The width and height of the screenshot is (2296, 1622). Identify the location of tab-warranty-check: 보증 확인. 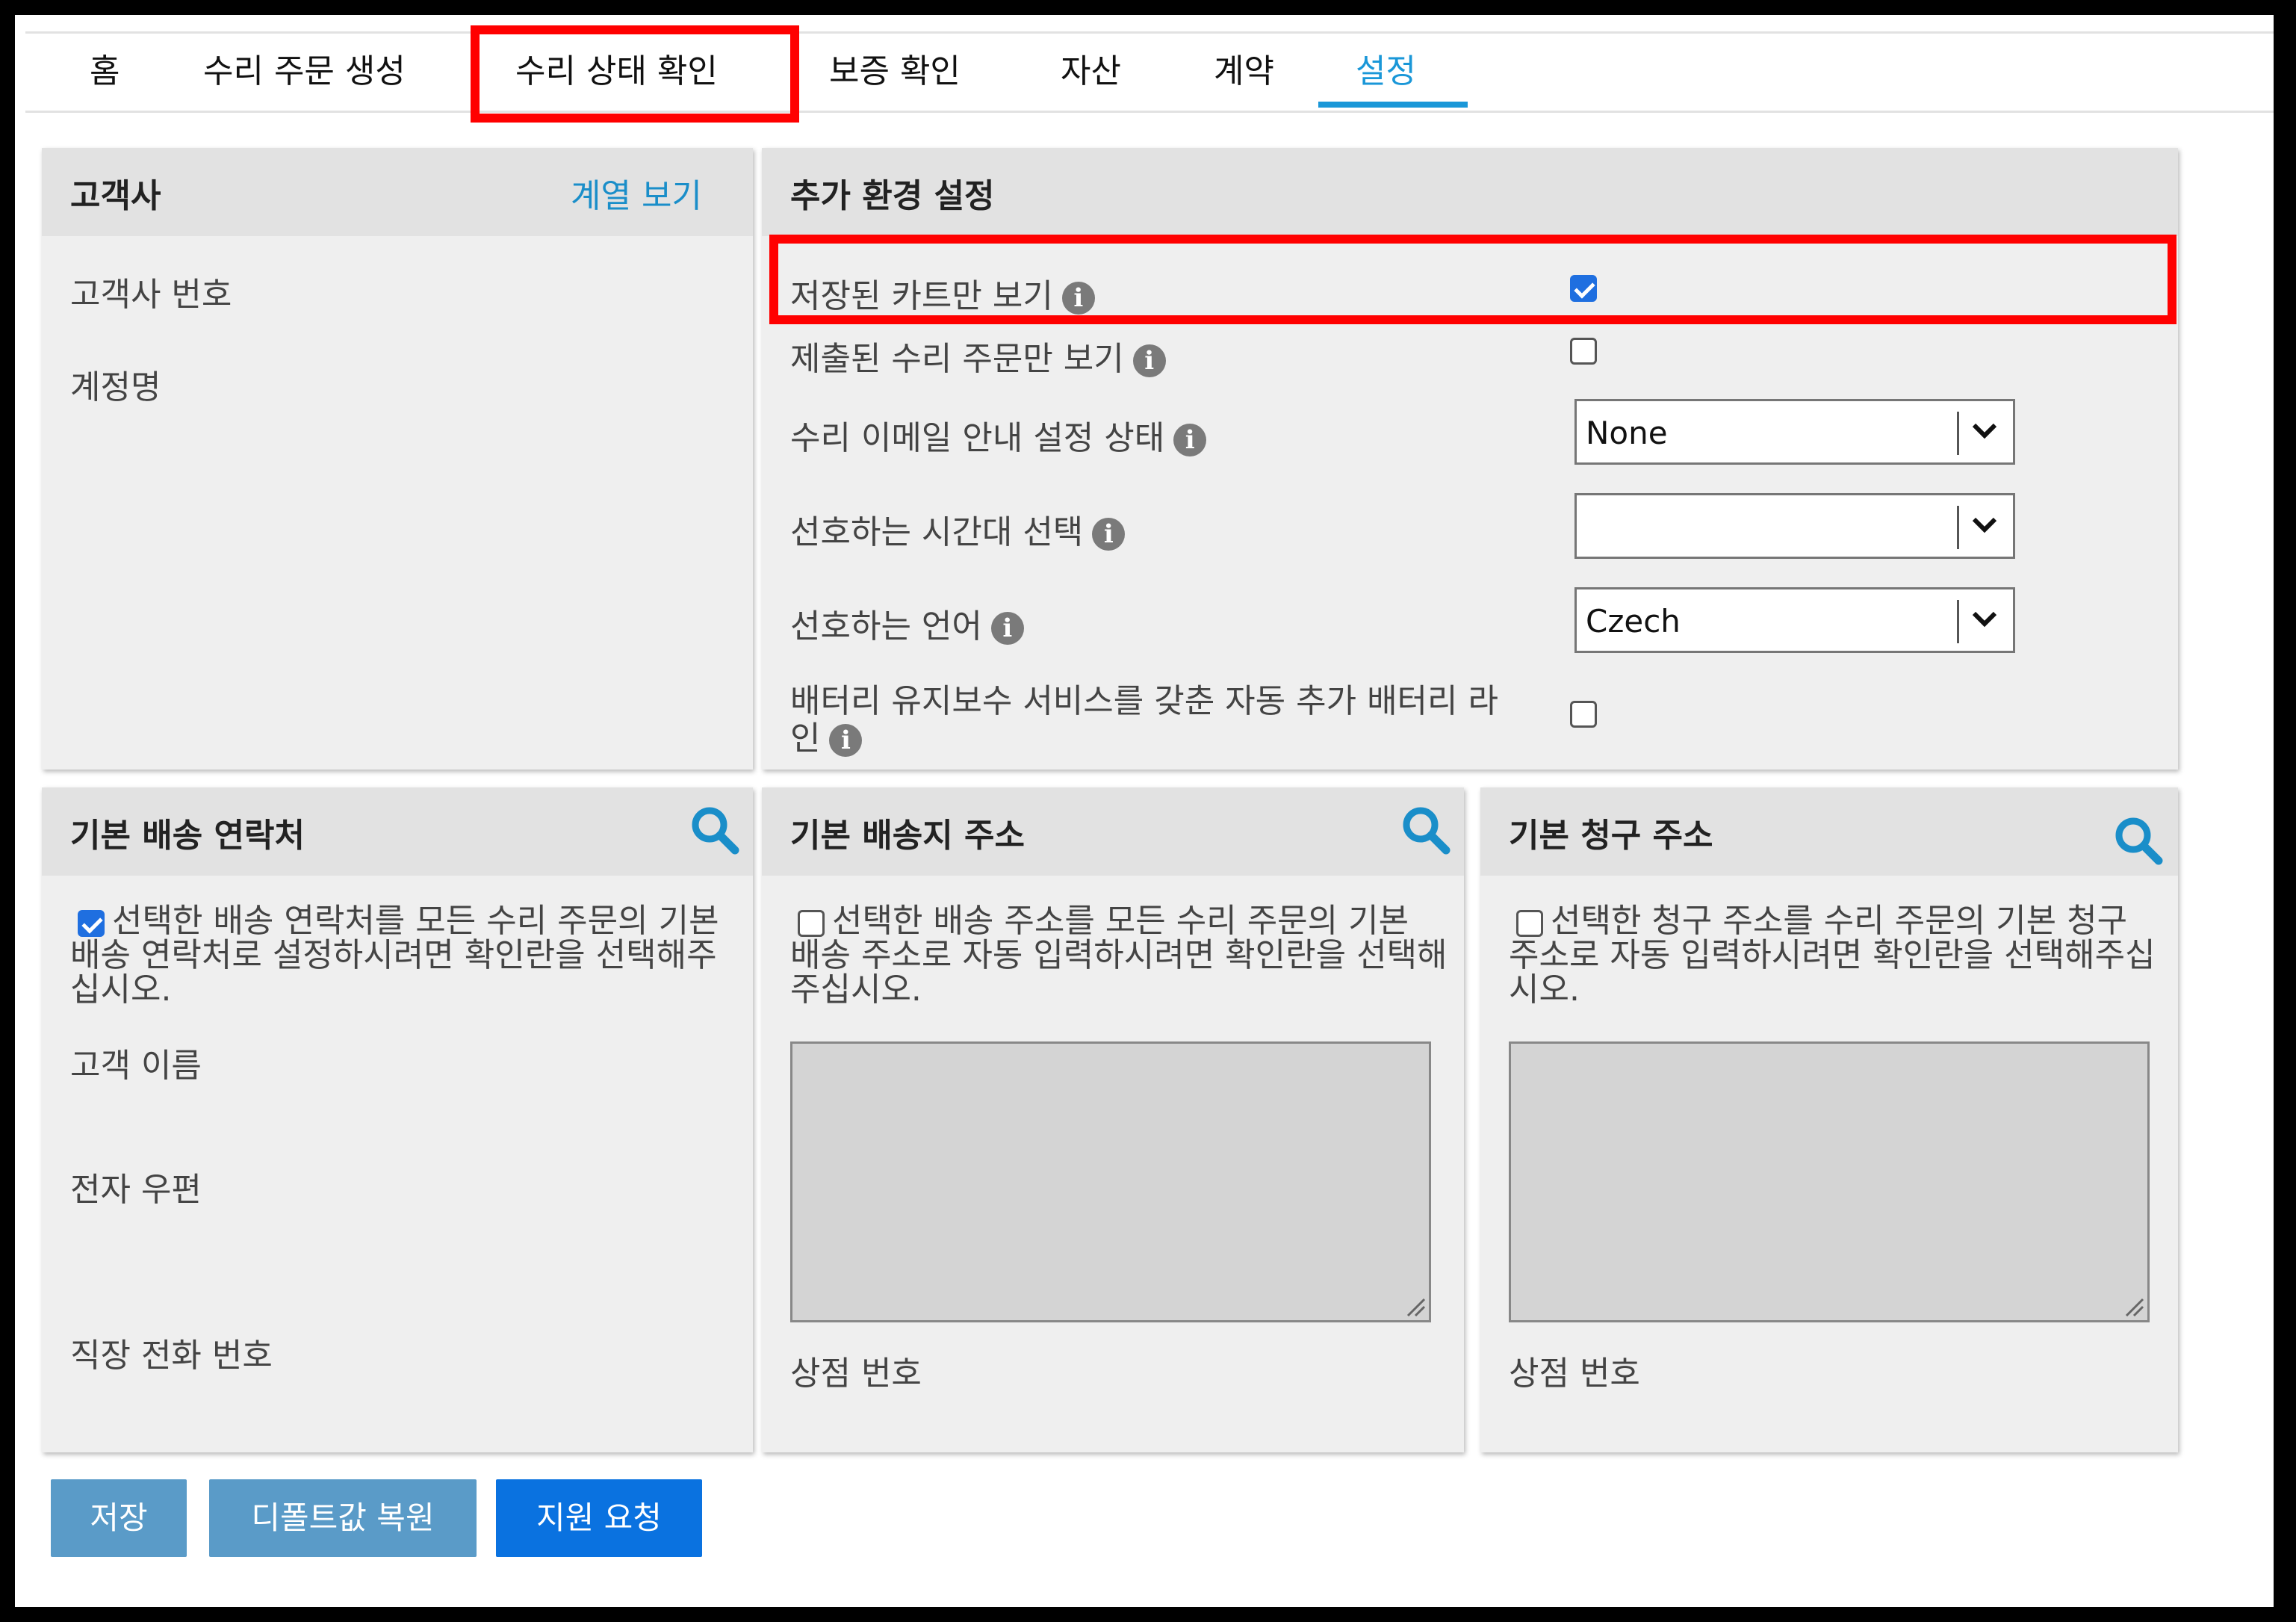
(895, 72).